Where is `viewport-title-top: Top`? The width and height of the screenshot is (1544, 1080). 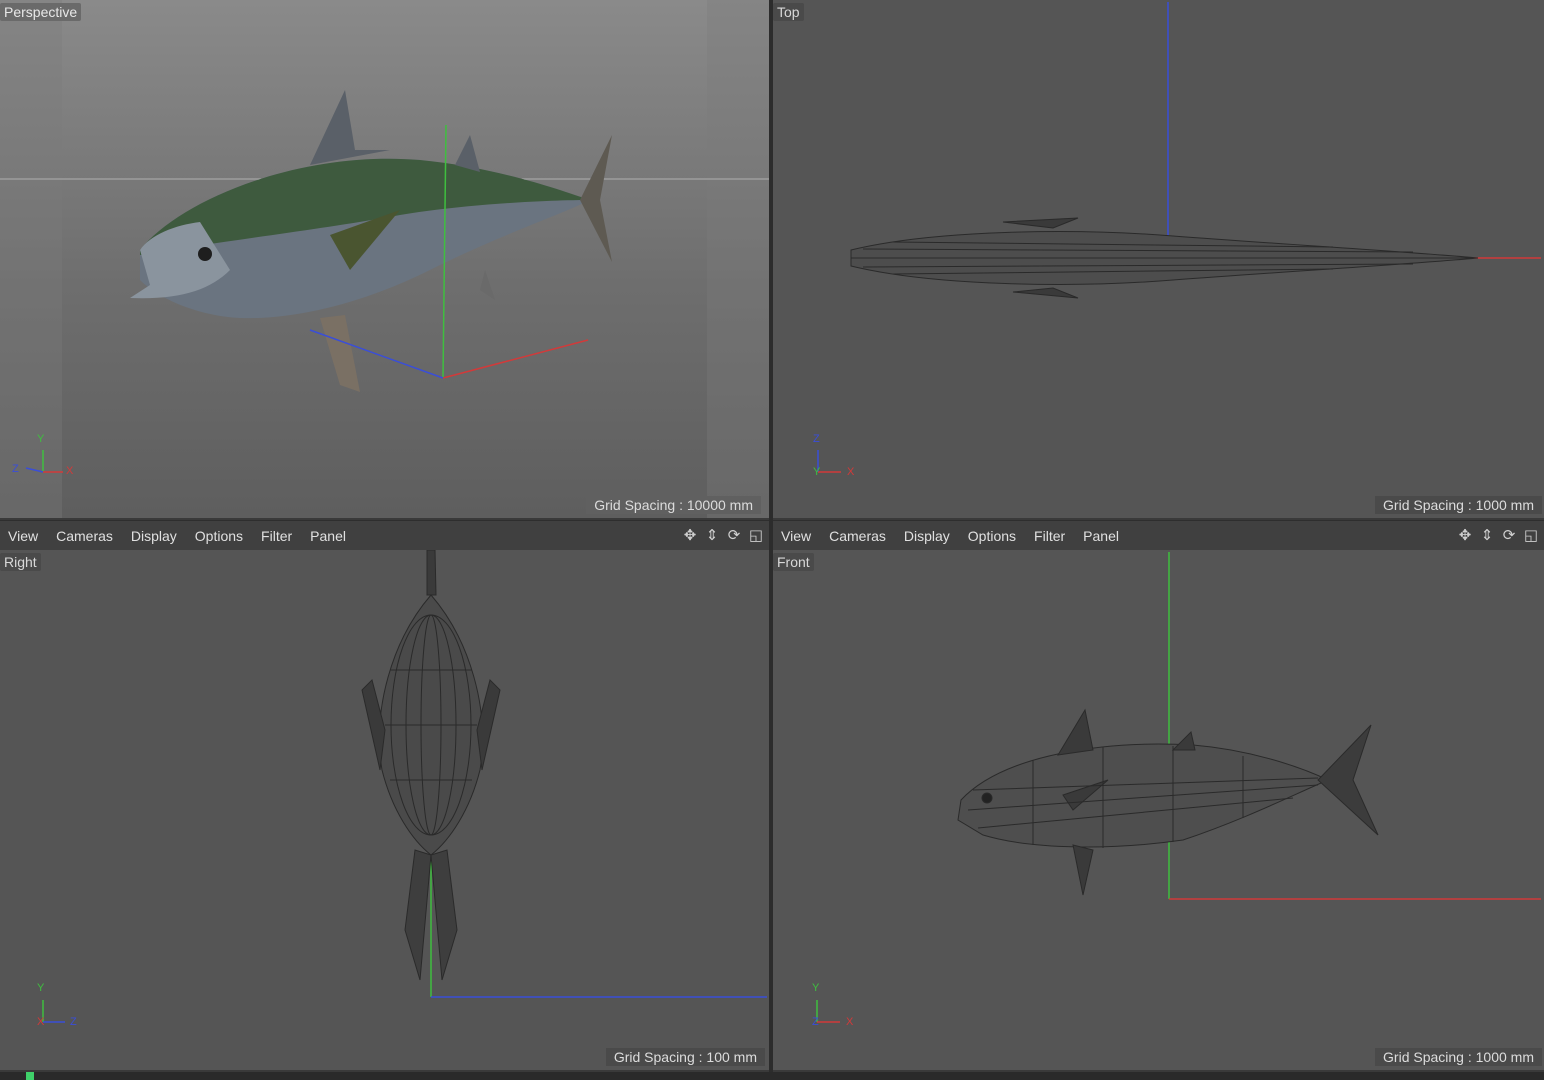 viewport-title-top: Top is located at coordinates (788, 12).